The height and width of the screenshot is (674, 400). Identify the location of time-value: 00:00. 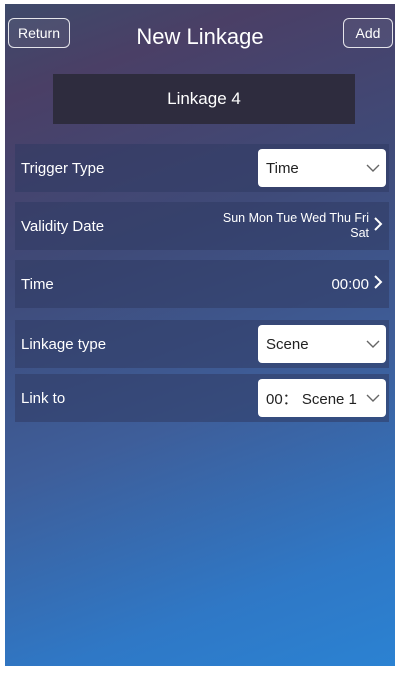
(350, 284).